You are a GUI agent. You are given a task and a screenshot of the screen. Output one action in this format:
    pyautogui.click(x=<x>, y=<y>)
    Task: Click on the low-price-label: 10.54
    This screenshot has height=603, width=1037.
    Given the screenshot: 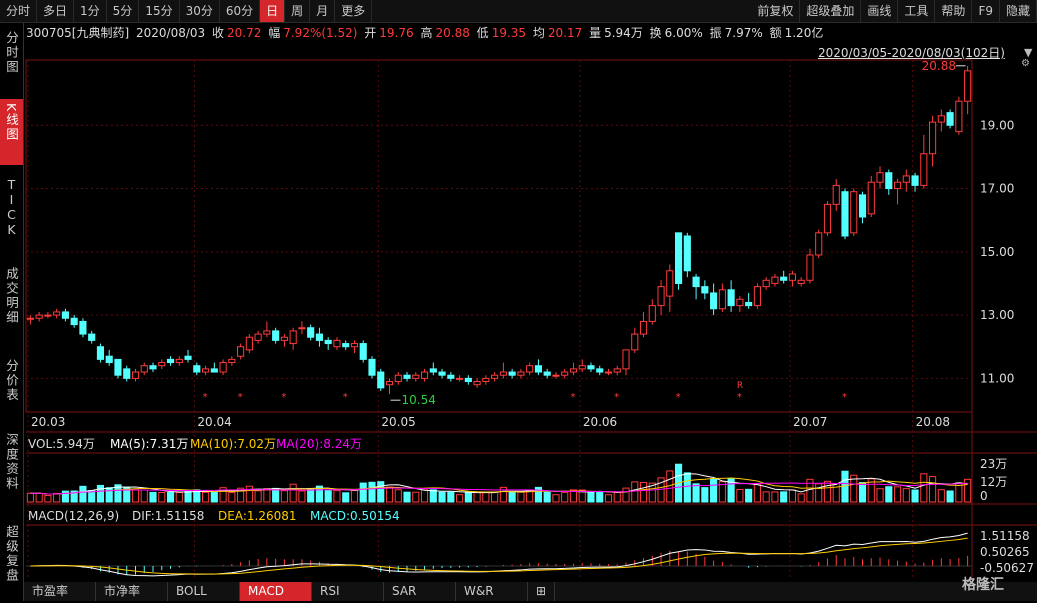 What is the action you would take?
    pyautogui.click(x=419, y=400)
    